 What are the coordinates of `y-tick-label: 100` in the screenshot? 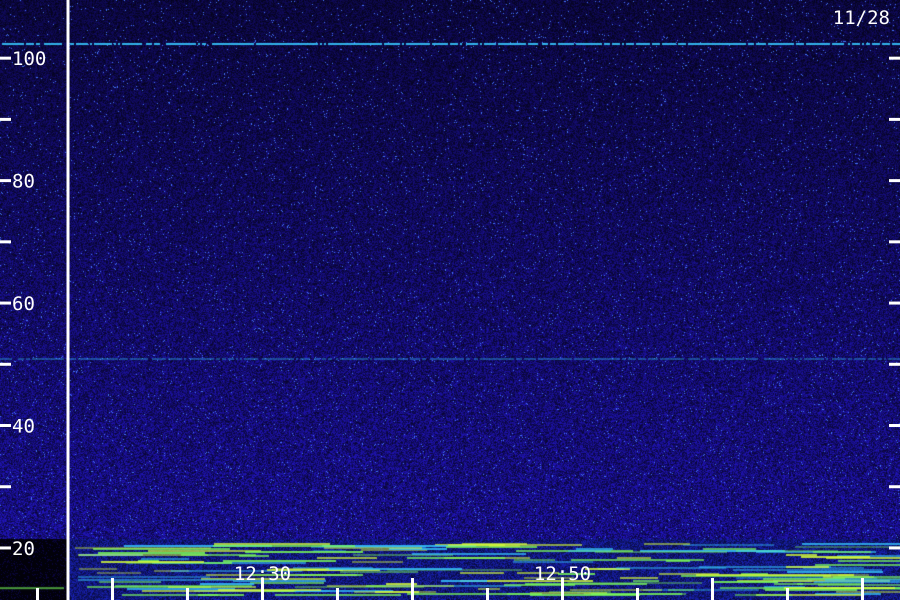 It's located at (29, 59).